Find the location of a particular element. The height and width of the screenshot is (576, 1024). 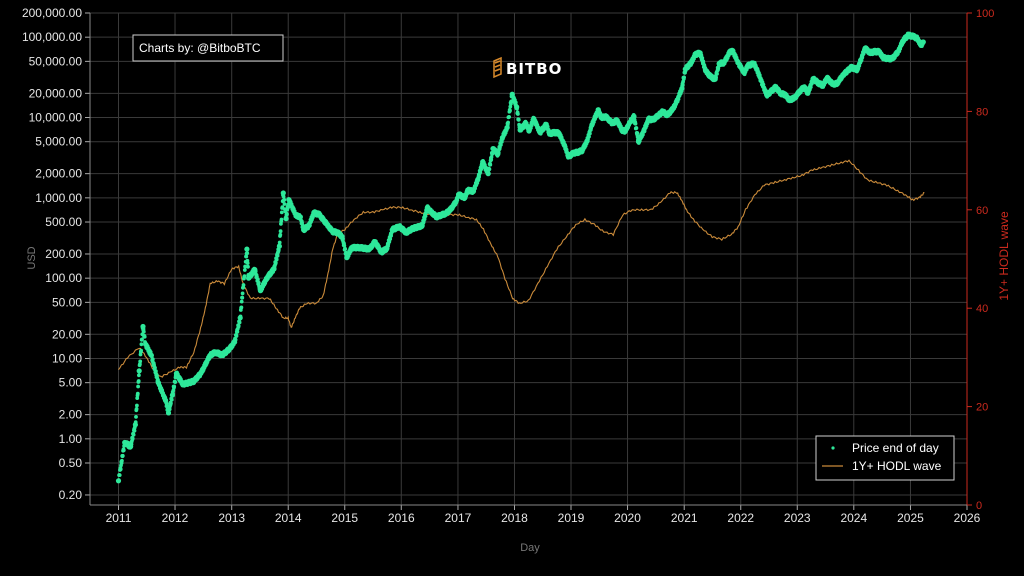

y-left-tick-label: 100.00 is located at coordinates (63, 278).